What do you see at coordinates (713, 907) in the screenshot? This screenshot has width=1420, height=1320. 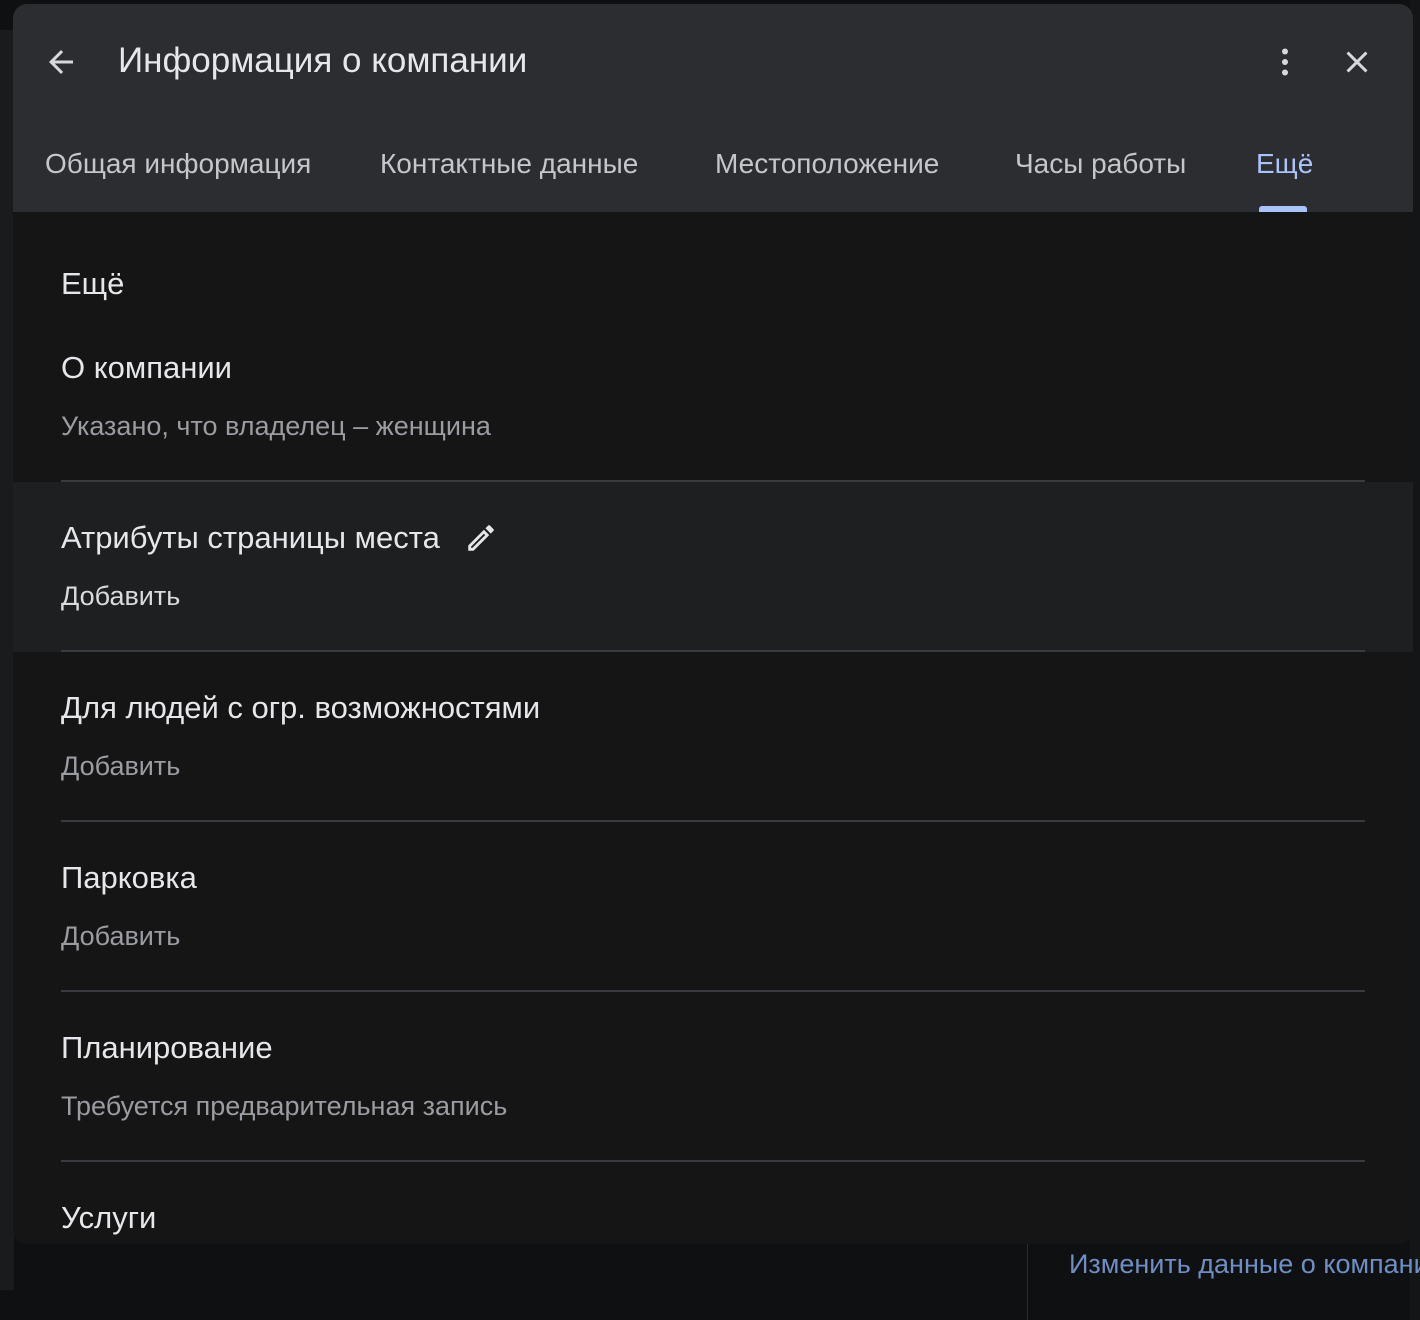 I see `row-parking: Парковка Добавить` at bounding box center [713, 907].